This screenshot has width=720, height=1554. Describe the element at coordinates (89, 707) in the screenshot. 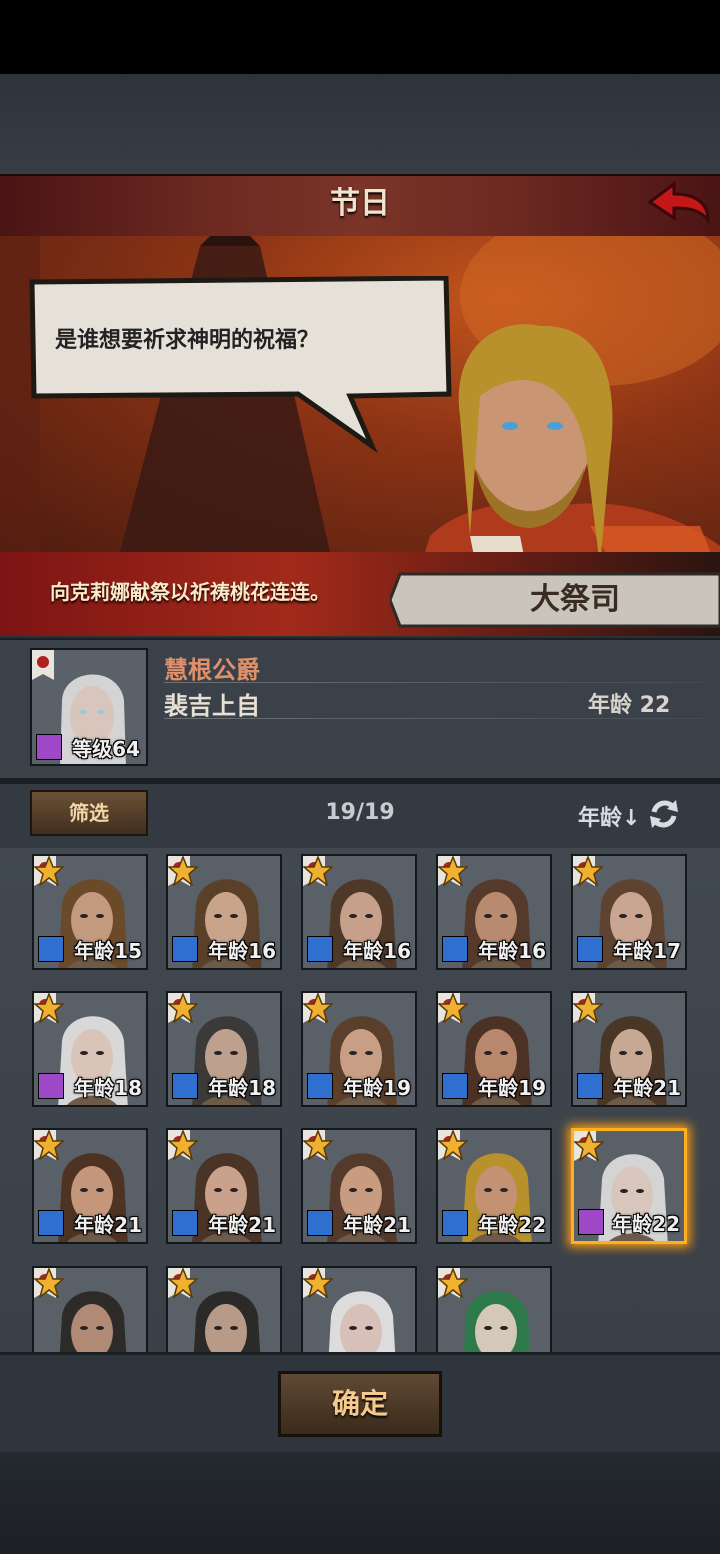

I see `selected-character-portrait: 等级64` at that location.